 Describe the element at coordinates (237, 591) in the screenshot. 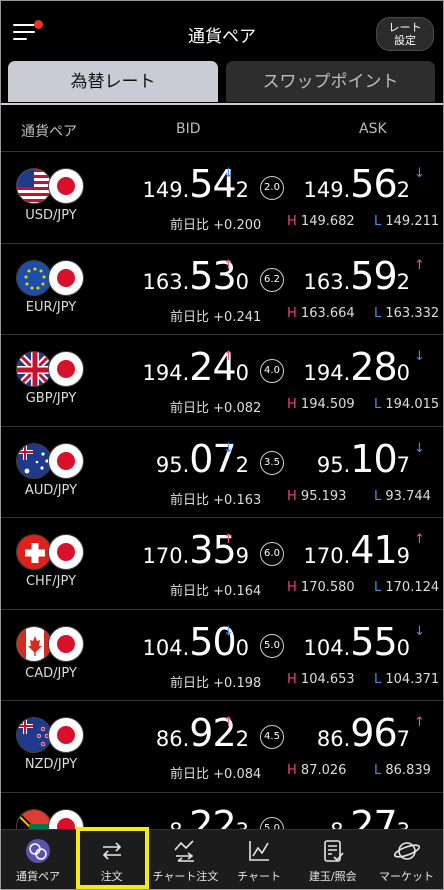

I see `daily-change-value: +0.164` at that location.